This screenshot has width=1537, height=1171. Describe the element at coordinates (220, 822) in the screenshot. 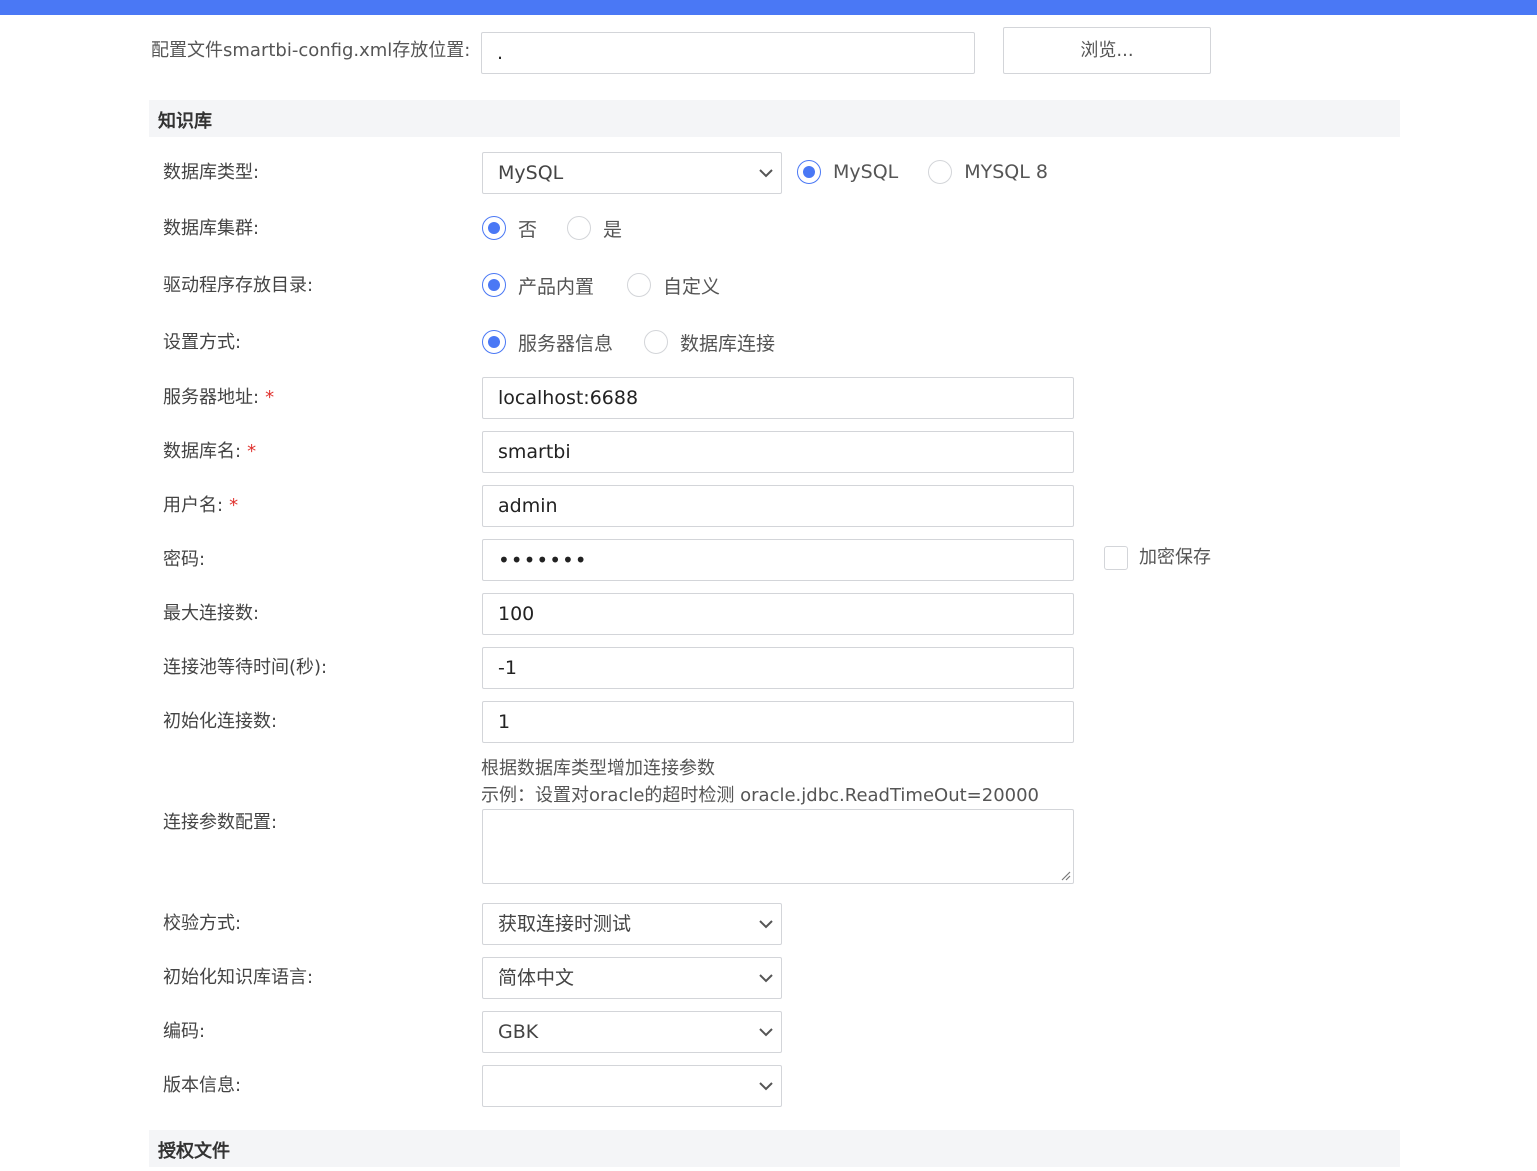

I see `conn-params-label: 连接参数配置:` at that location.